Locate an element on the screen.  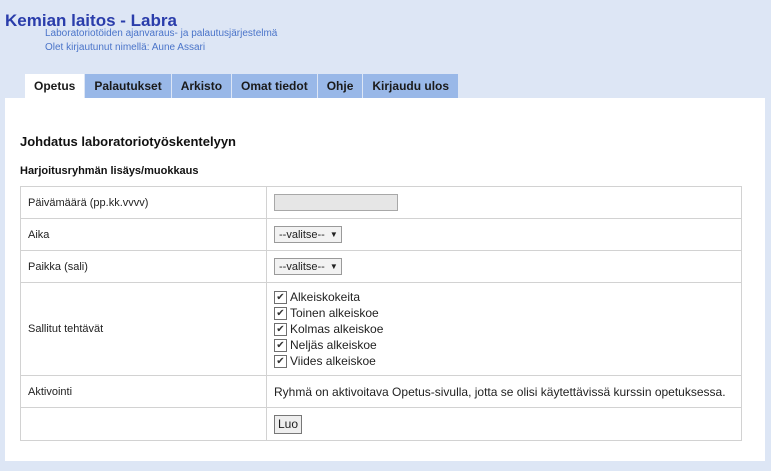
section-title: Harjoitusryhmän lisäys/muokkaus is located at coordinates (109, 171).